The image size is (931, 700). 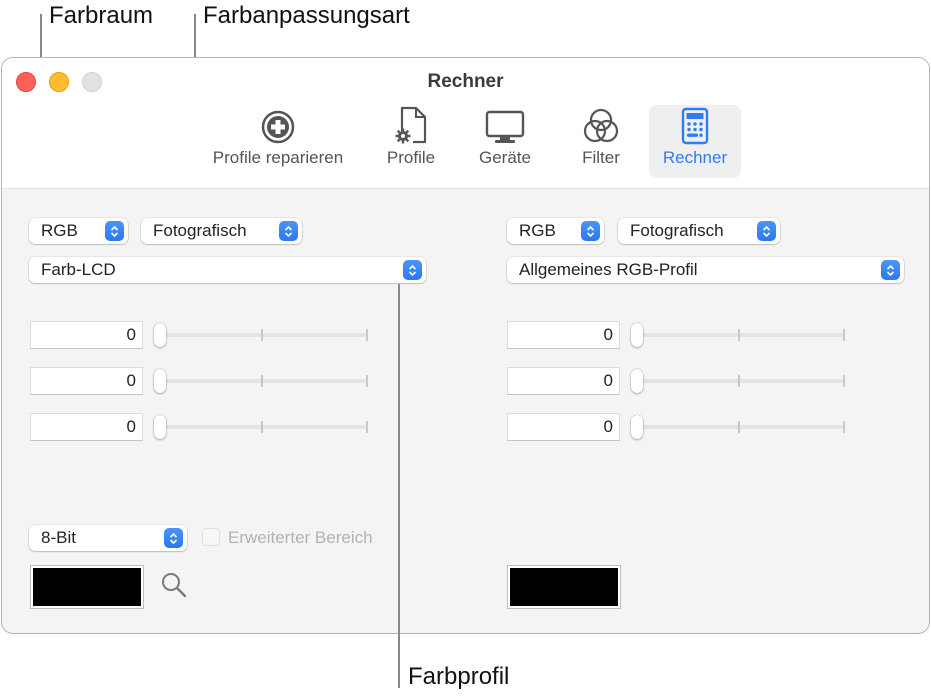 What do you see at coordinates (705, 270) in the screenshot?
I see `right-profile-popup: Allgemeines RGB-Profil` at bounding box center [705, 270].